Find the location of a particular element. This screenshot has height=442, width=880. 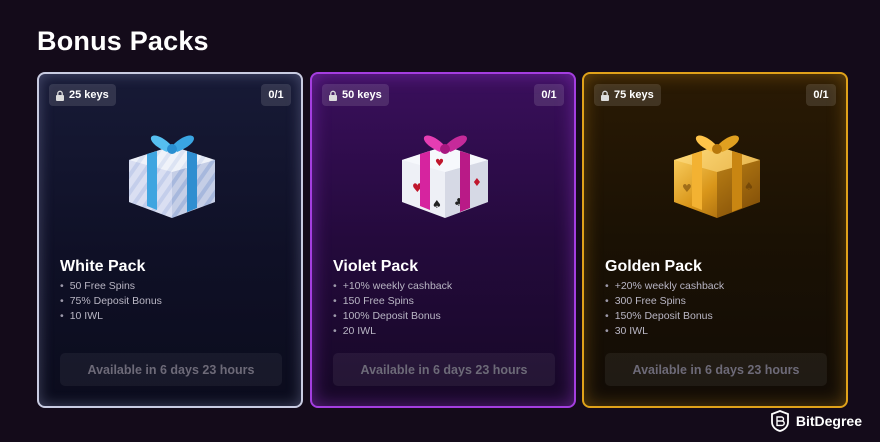

watermark-text: BitDegree is located at coordinates (828, 421).